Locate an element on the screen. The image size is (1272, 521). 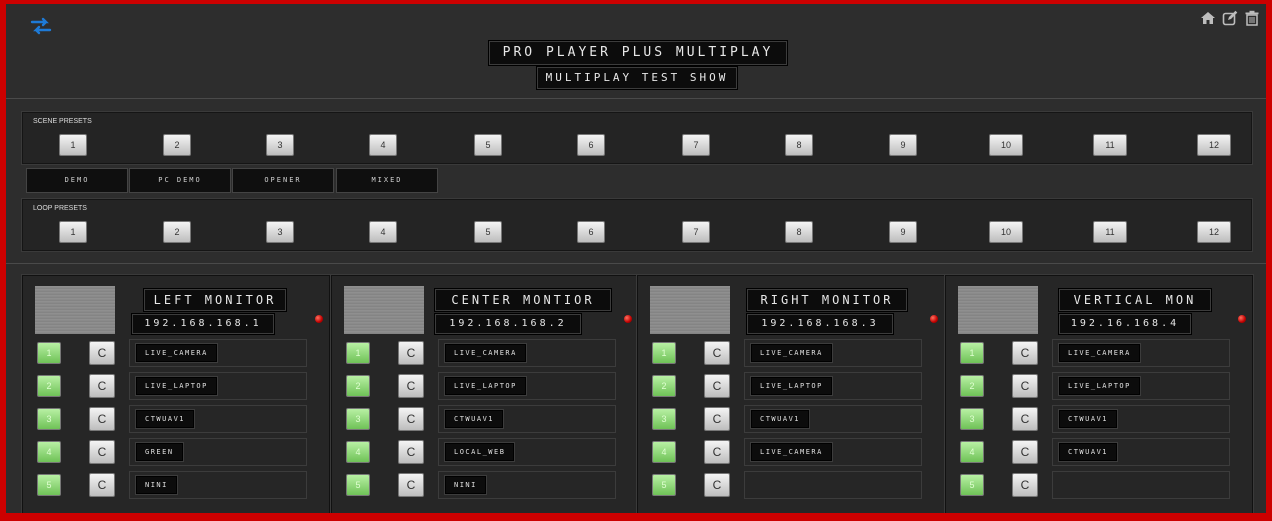
loop-preset-button-3: 3 is located at coordinates (280, 232).